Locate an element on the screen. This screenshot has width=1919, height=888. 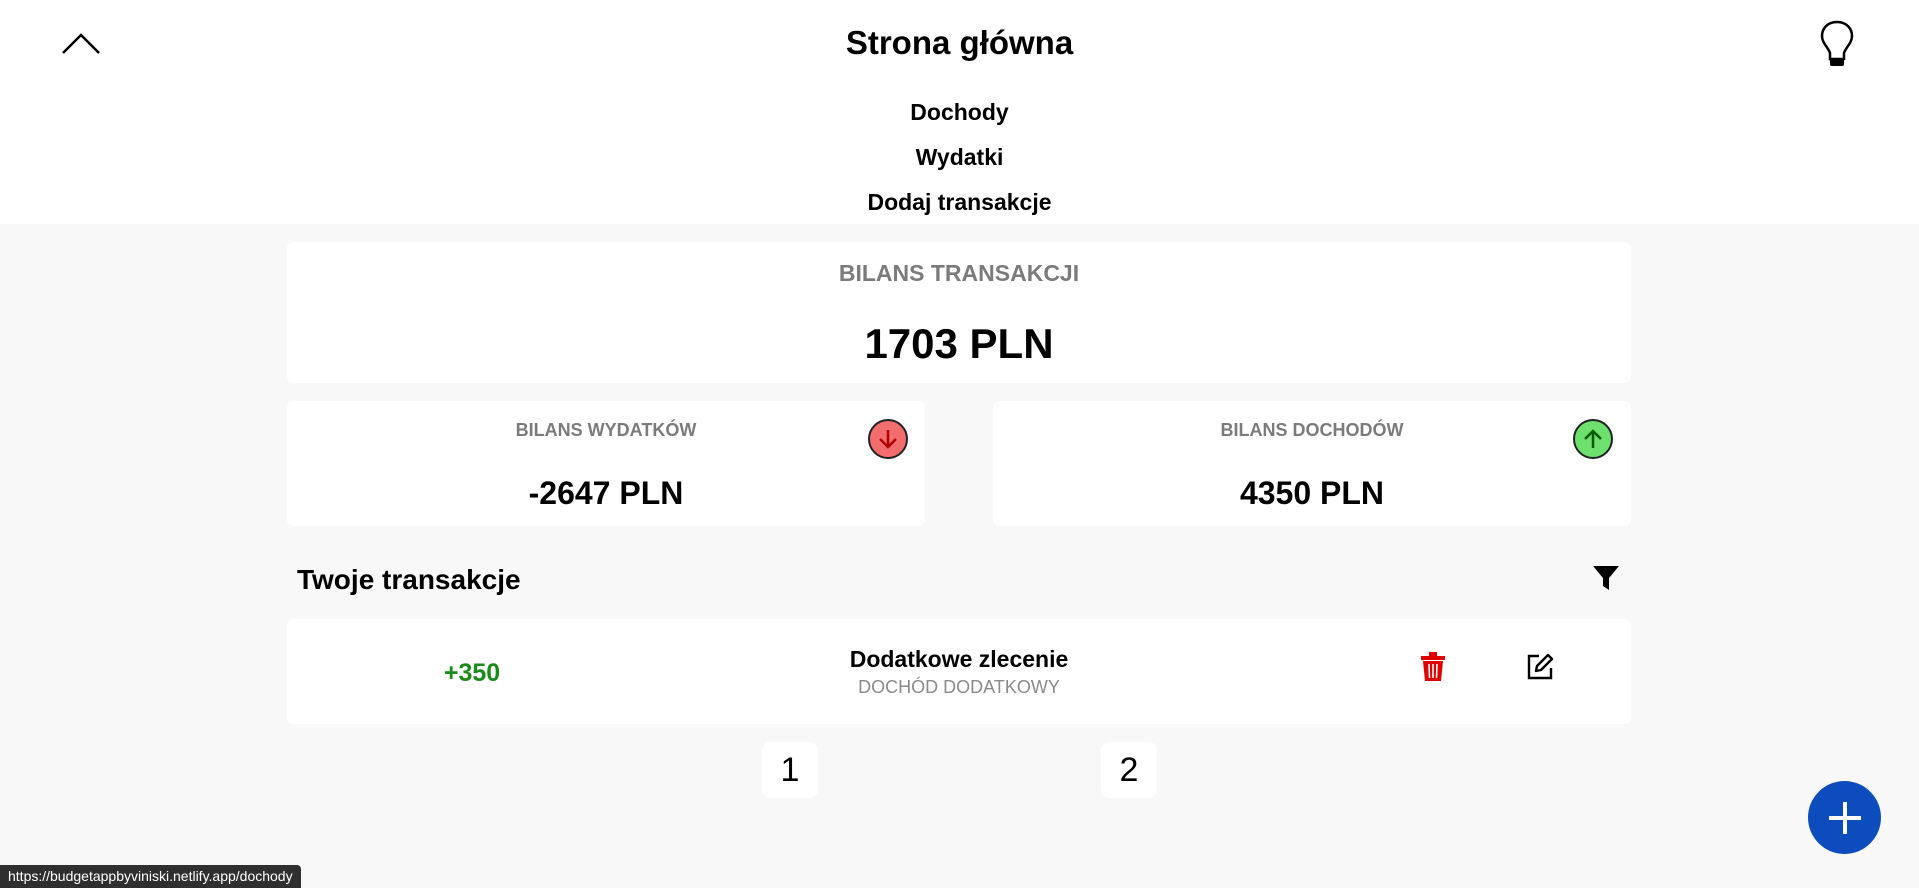
expenses-balance-card: BILANS WYDATKÓW -2647 PLN is located at coordinates (606, 463).